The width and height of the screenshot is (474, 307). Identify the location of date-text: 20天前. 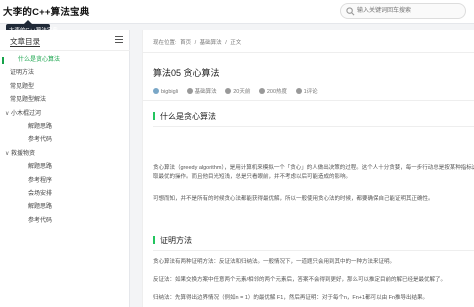
(242, 92).